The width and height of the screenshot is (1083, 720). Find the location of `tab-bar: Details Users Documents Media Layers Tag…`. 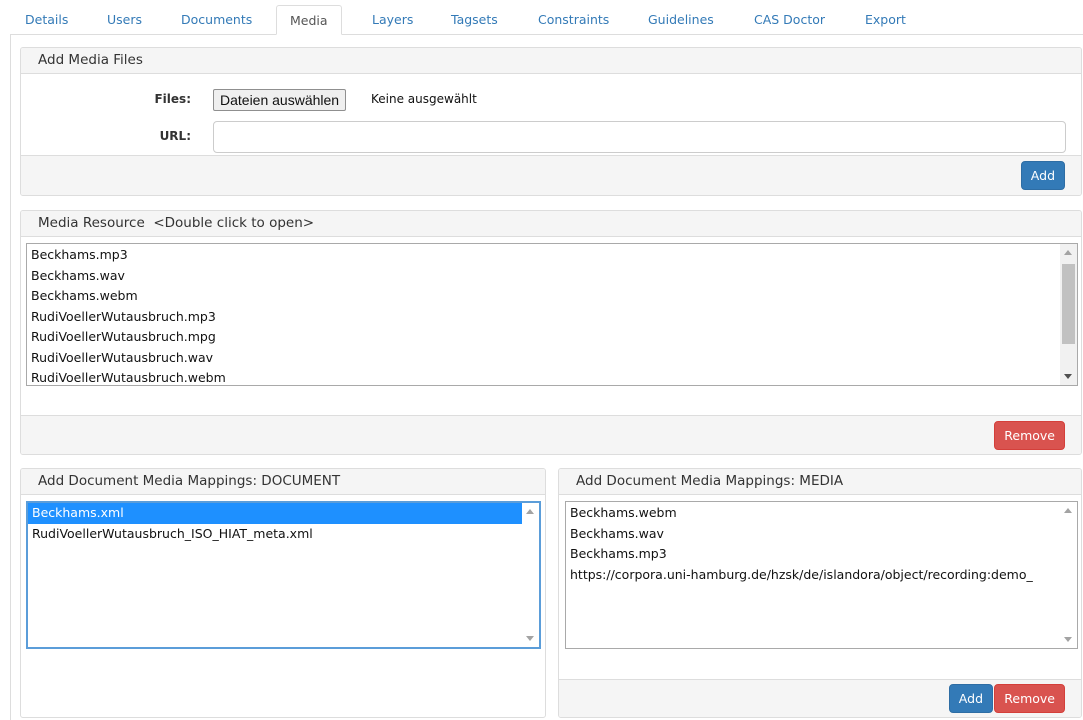

tab-bar: Details Users Documents Media Layers Tag… is located at coordinates (546, 20).